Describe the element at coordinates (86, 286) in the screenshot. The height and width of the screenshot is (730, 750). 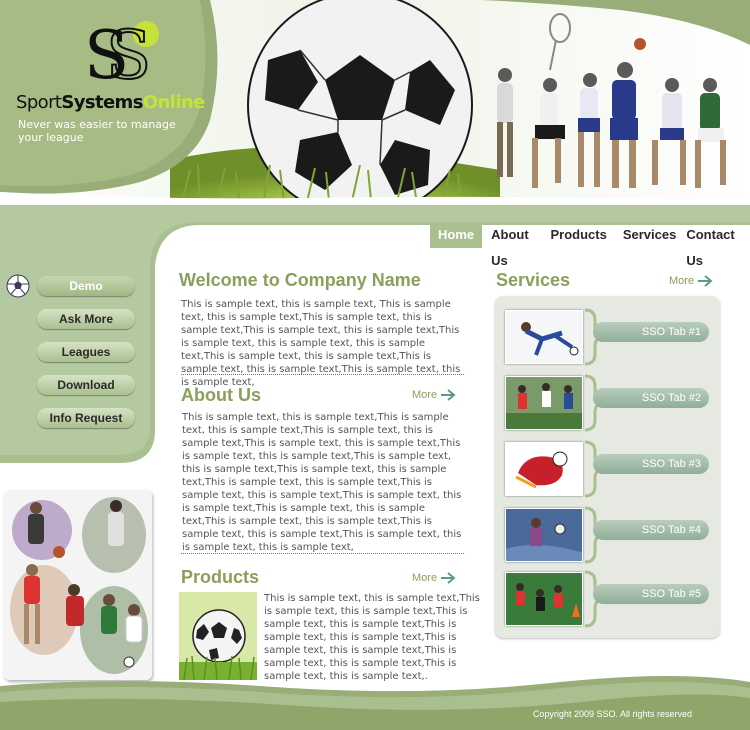
I see `side-btn-demo: Demo` at that location.